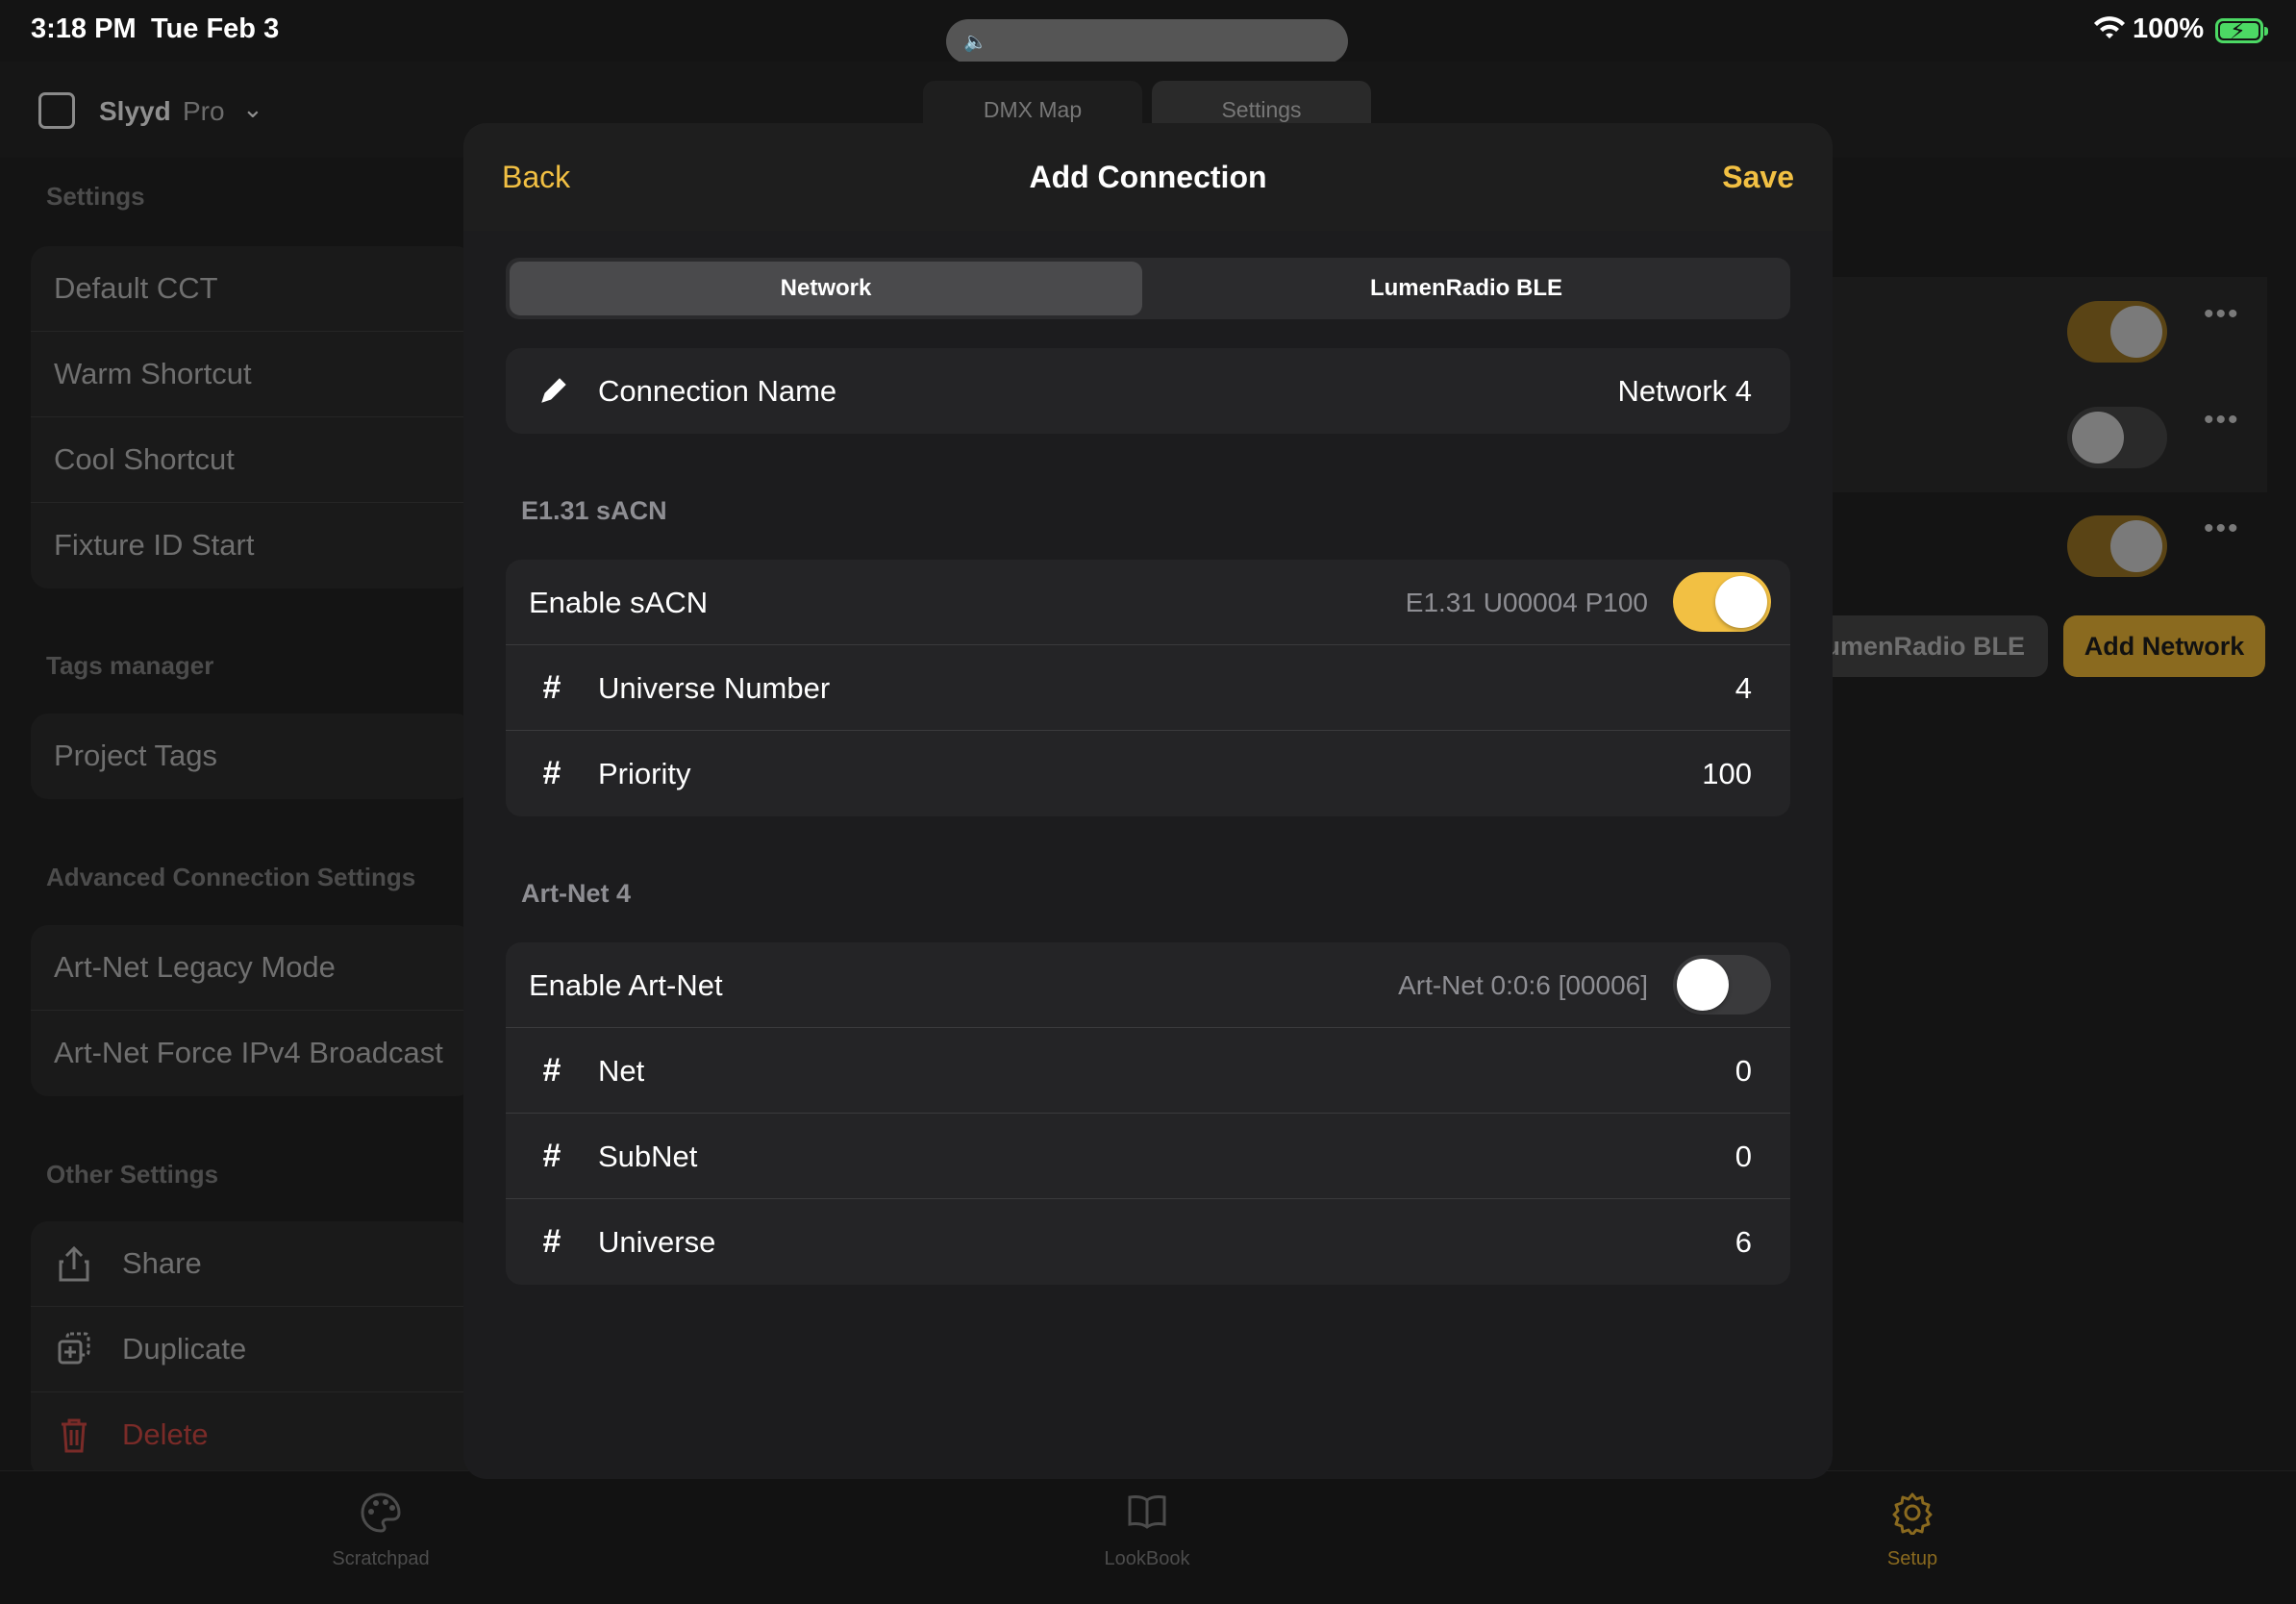 The height and width of the screenshot is (1604, 2296). I want to click on sacn-summary: E1.31 U00004 P100, so click(1526, 602).